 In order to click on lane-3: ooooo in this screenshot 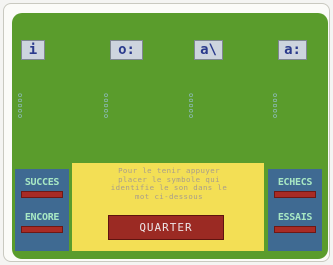, I will do `click(190, 117)`.